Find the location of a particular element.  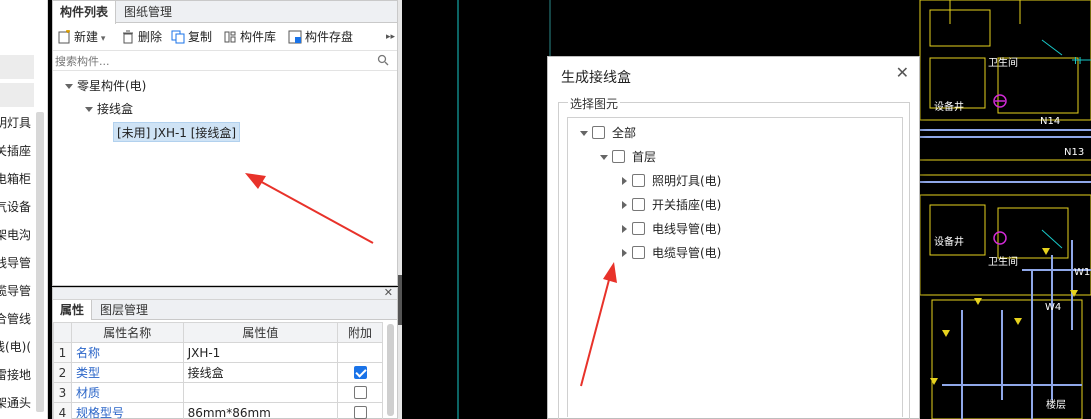

column-header-attach: 附加 is located at coordinates (360, 332).